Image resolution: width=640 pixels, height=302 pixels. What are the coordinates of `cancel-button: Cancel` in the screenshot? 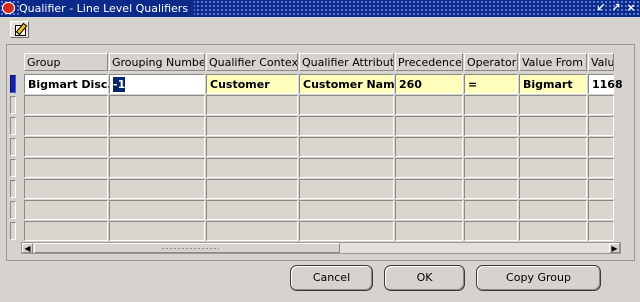 It's located at (331, 278).